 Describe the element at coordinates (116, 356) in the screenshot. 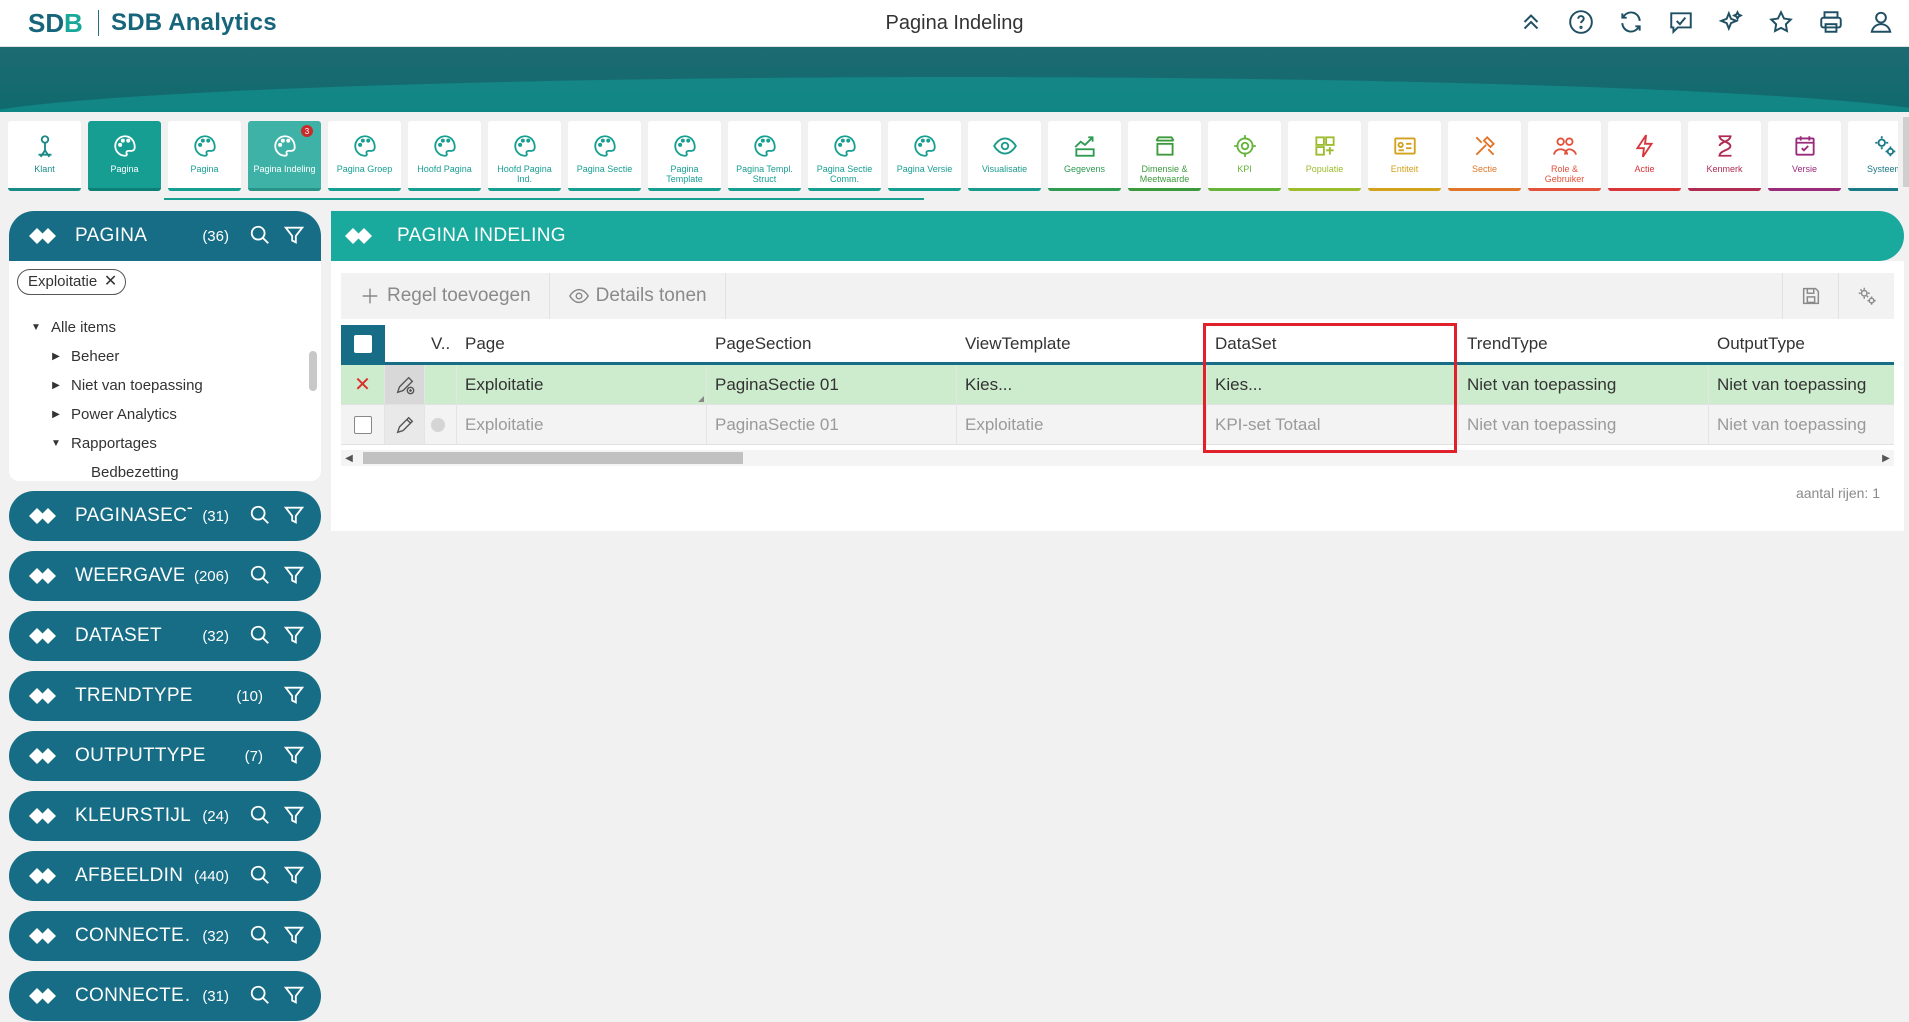

I see `tree-node: ▶ Beheer` at that location.